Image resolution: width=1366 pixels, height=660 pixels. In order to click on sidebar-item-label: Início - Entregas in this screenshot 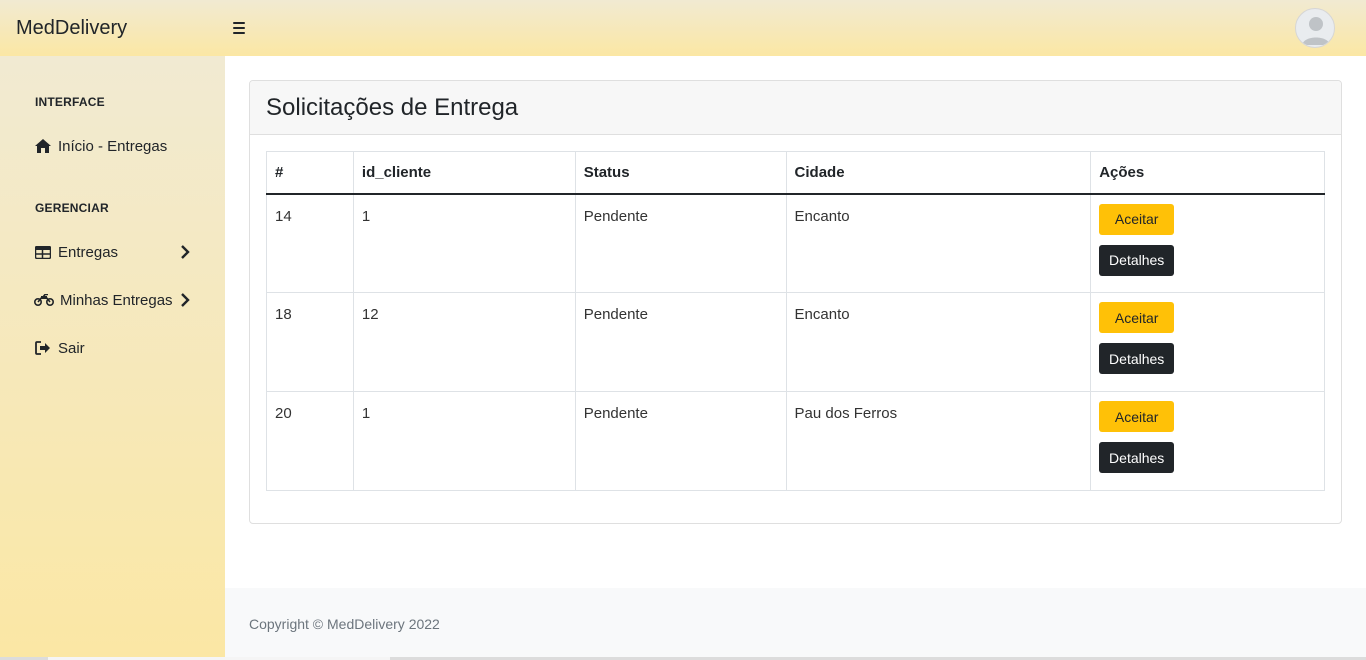, I will do `click(113, 146)`.